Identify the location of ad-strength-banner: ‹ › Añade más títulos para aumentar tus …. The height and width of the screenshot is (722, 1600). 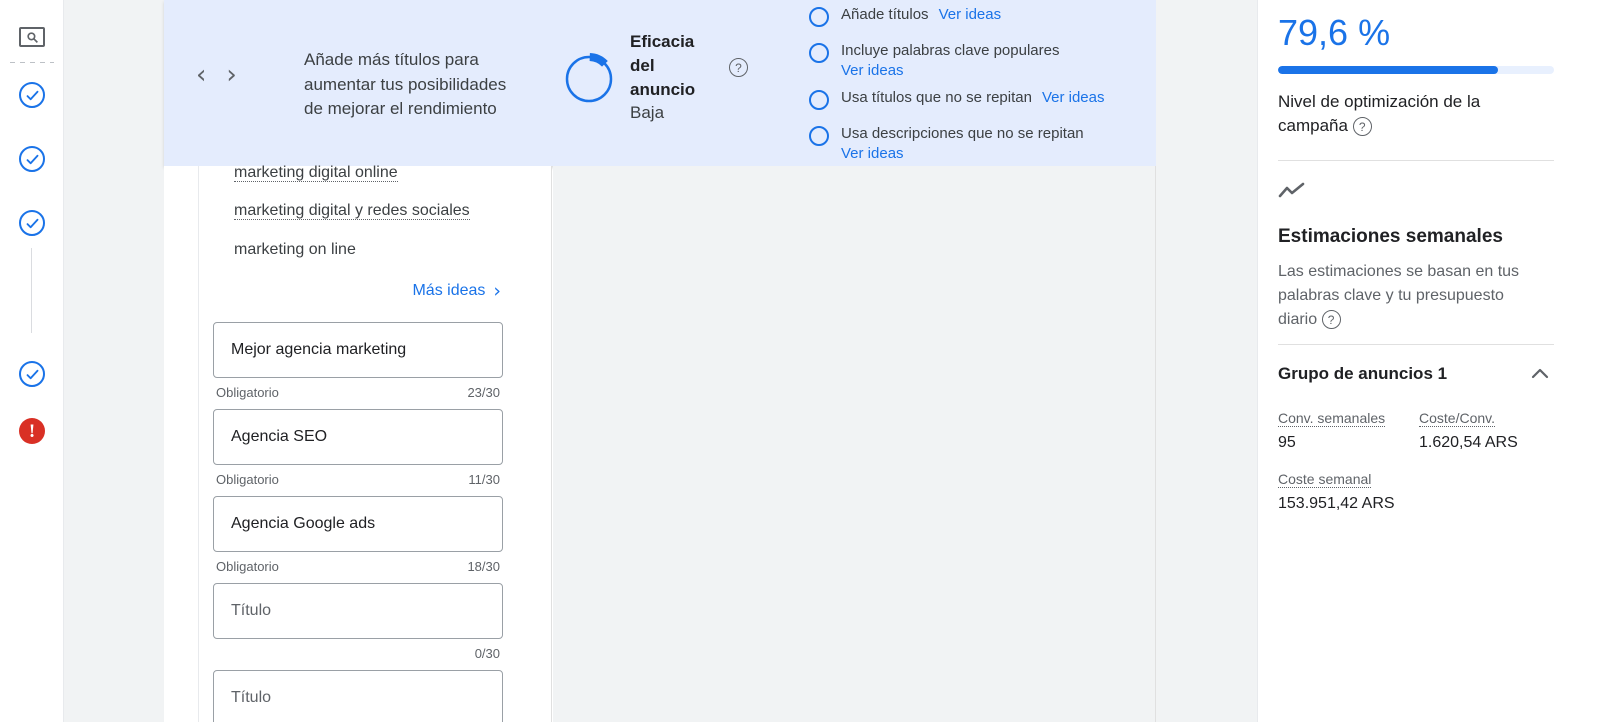
(660, 83).